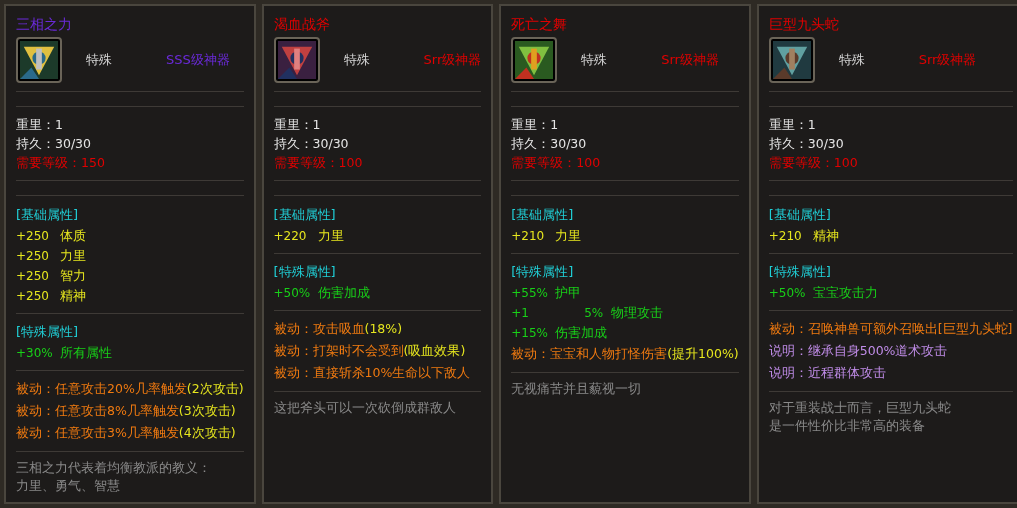 This screenshot has width=1017, height=508. What do you see at coordinates (847, 426) in the screenshot?
I see `item-description: 是一件性价比非常高的装备` at bounding box center [847, 426].